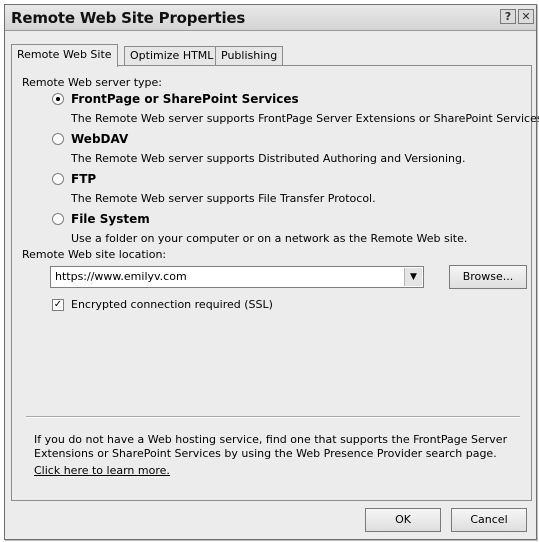 Image resolution: width=539 pixels, height=542 pixels. I want to click on dialog-title: Remote Web Site Properties, so click(128, 18).